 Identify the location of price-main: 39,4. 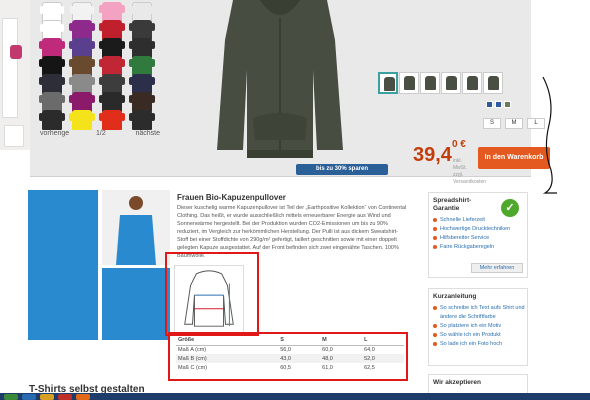
(432, 155).